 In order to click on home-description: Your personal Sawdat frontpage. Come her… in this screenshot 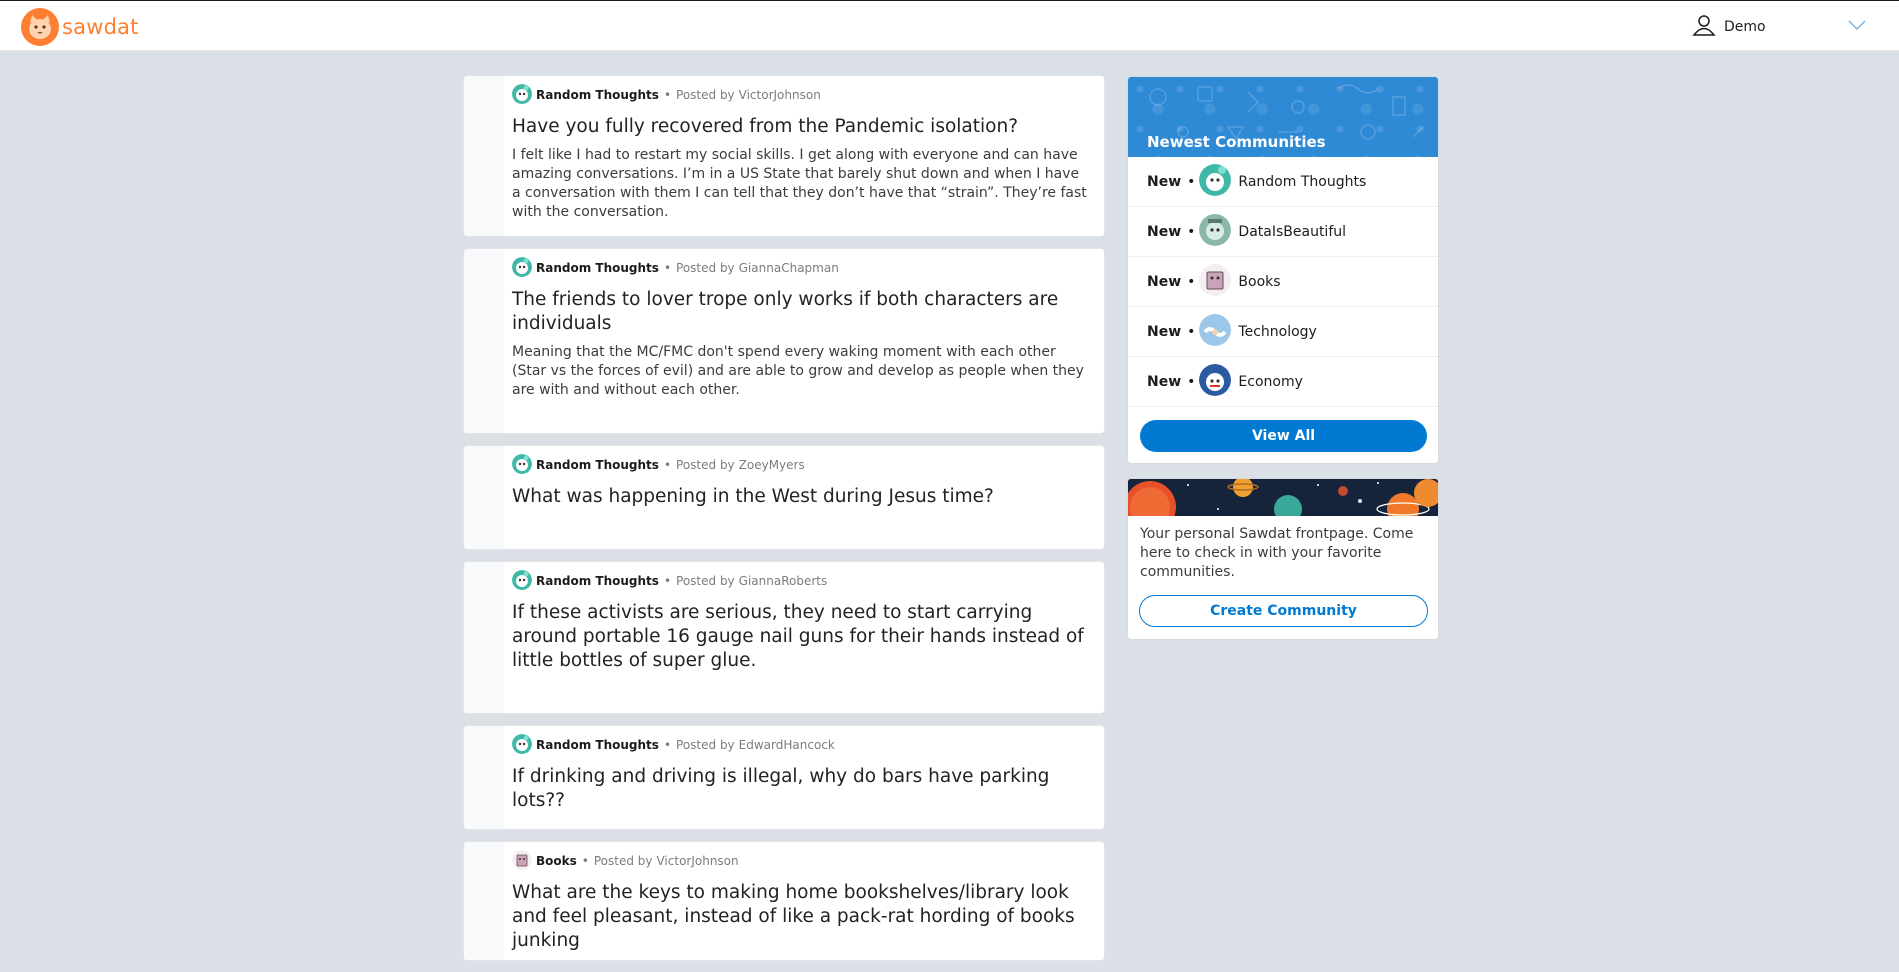, I will do `click(1277, 553)`.